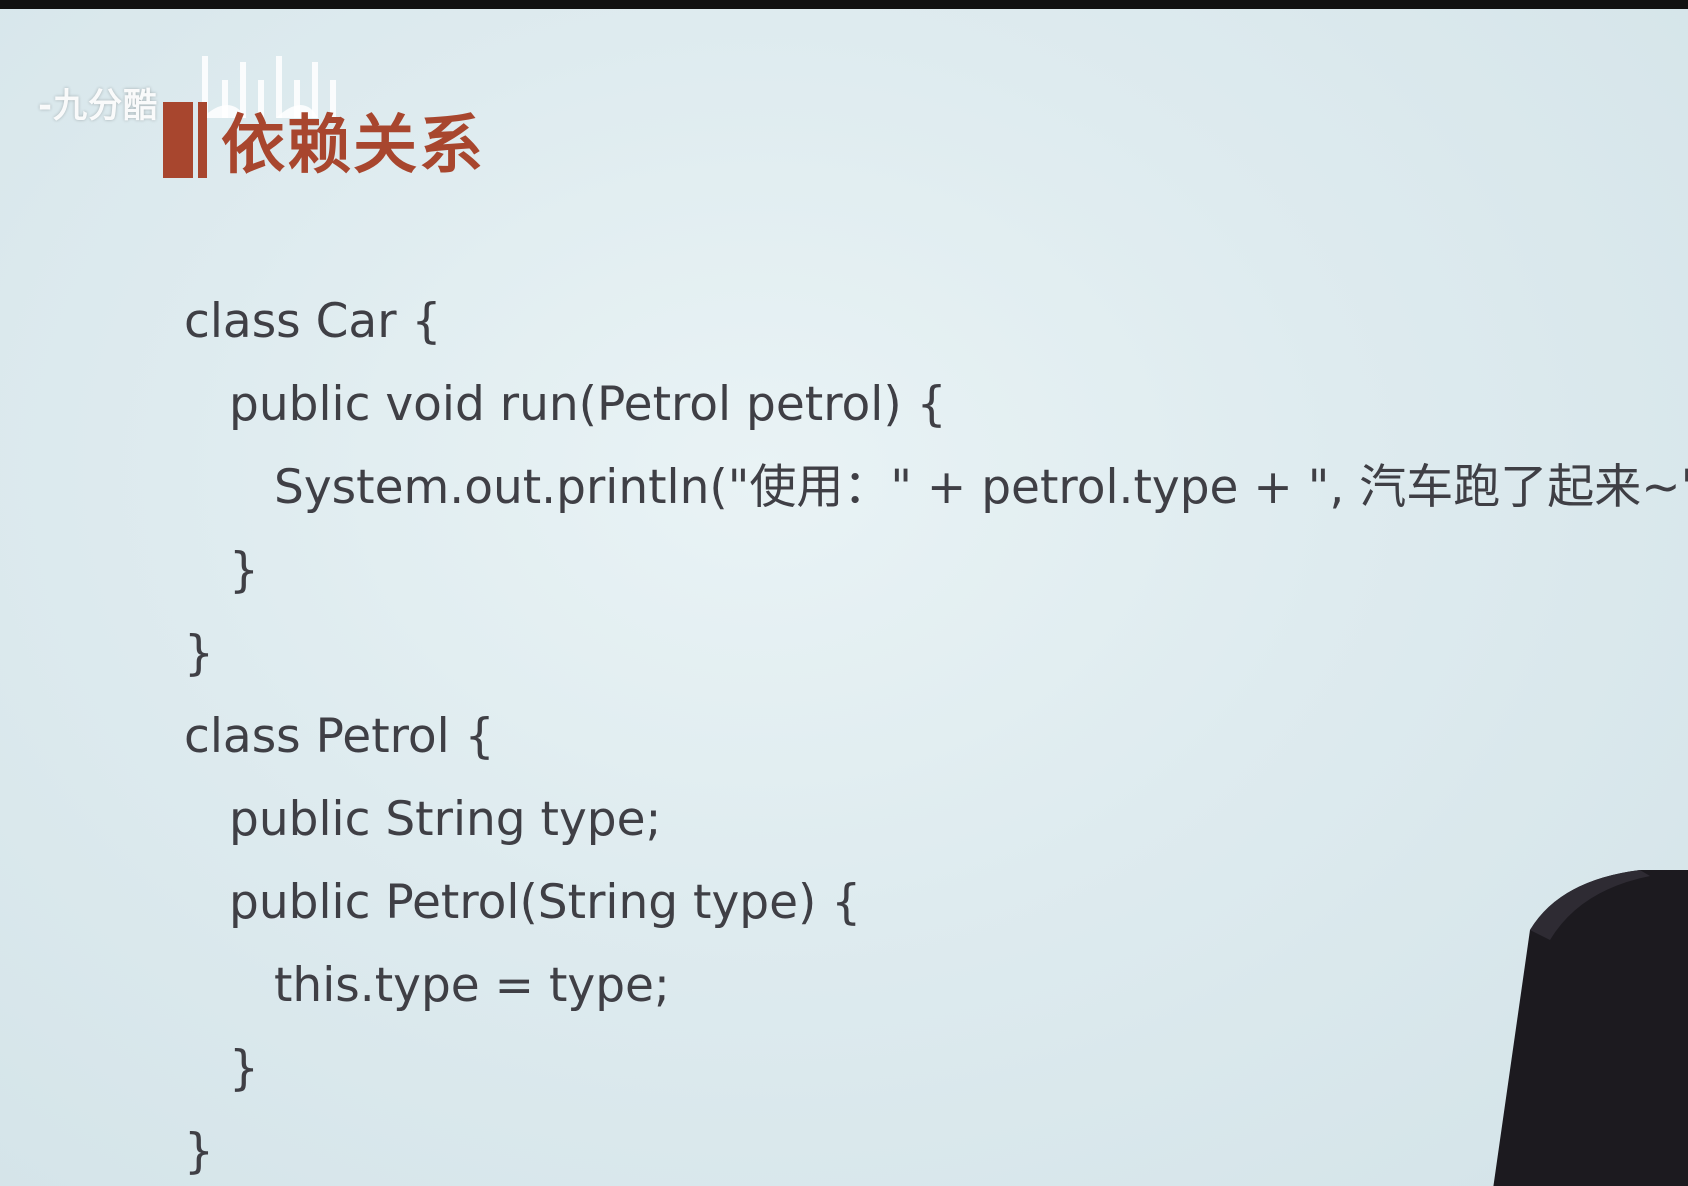  Describe the element at coordinates (313, 321) in the screenshot. I see `code-line: class Car {` at that location.